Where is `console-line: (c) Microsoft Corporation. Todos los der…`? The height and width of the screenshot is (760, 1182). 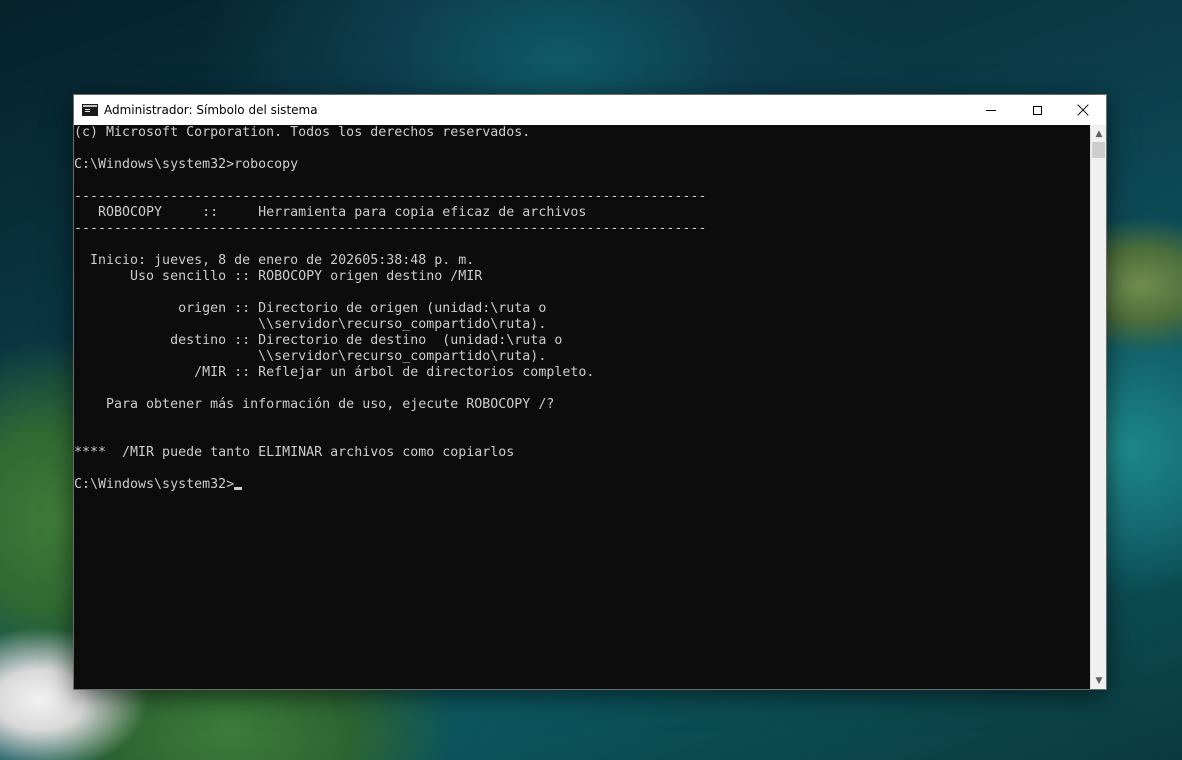
console-line: (c) Microsoft Corporation. Todos los der… is located at coordinates (302, 132).